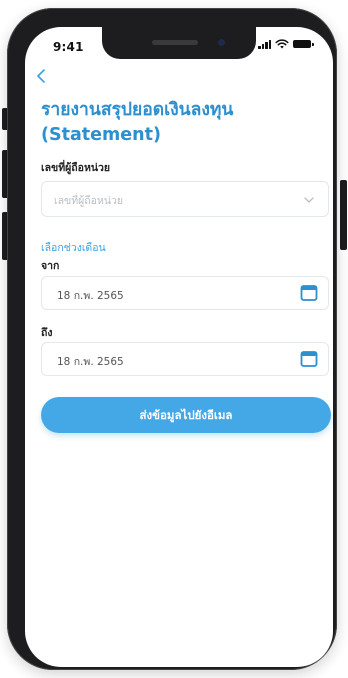 The width and height of the screenshot is (348, 678). What do you see at coordinates (221, 42) in the screenshot?
I see `camera` at bounding box center [221, 42].